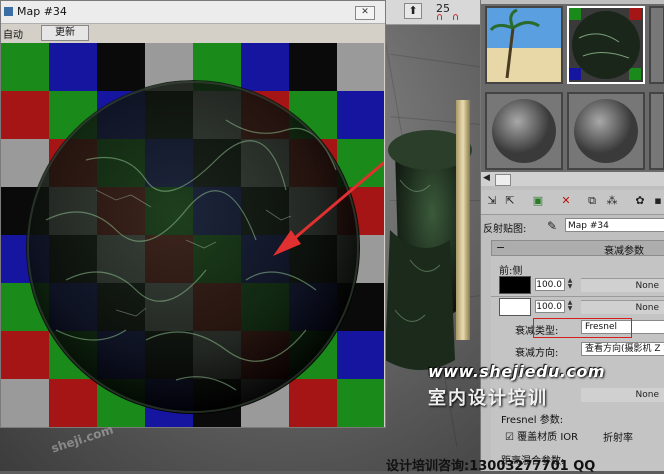 This screenshot has height=474, width=664. Describe the element at coordinates (503, 180) in the screenshot. I see `scrollbar-thumb` at that location.